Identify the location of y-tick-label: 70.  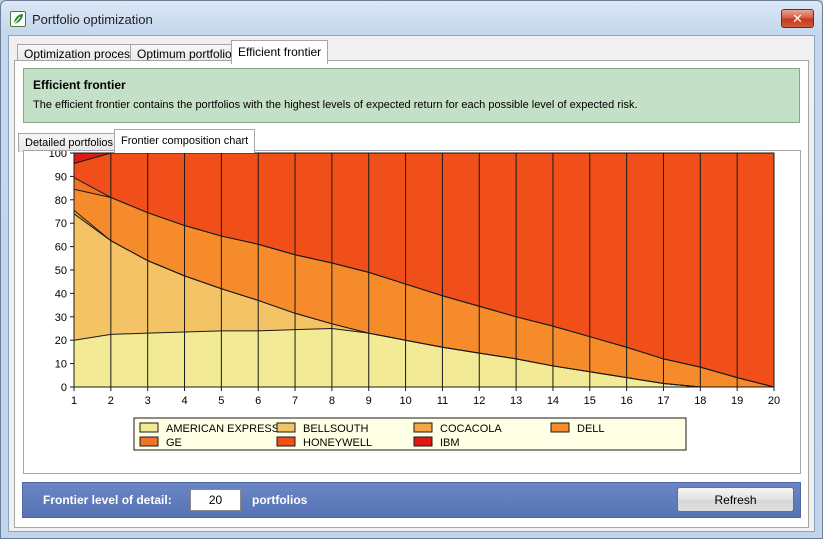
(61, 224).